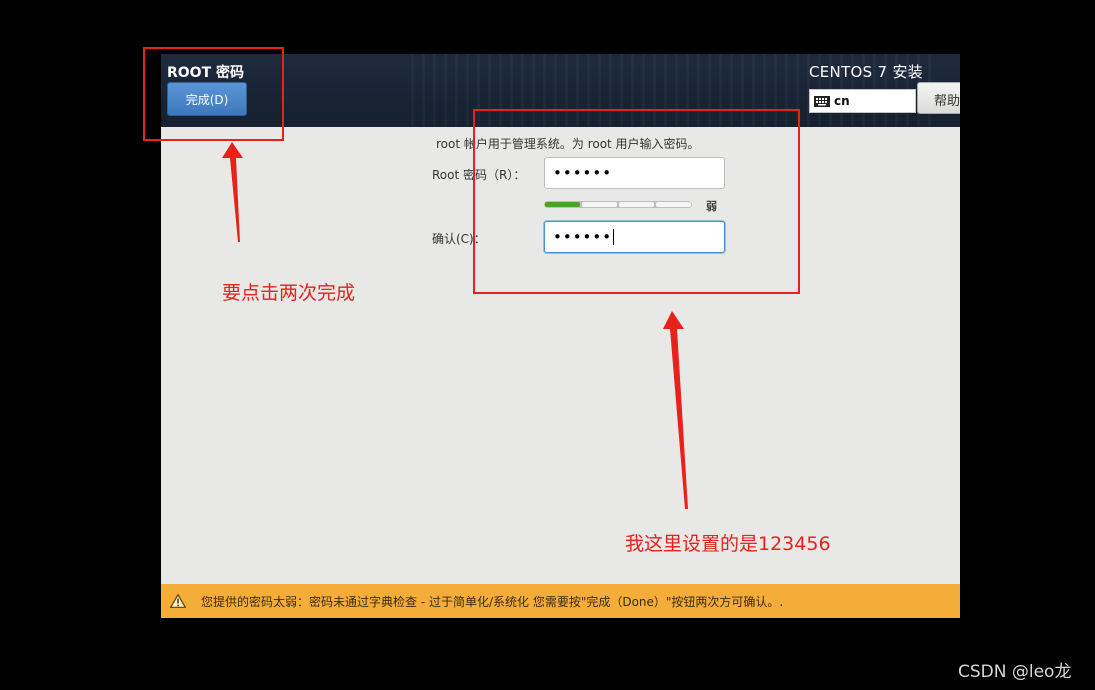 Image resolution: width=1095 pixels, height=690 pixels. Describe the element at coordinates (728, 544) in the screenshot. I see `annotation-note-password: 我这里设置的是123456` at that location.